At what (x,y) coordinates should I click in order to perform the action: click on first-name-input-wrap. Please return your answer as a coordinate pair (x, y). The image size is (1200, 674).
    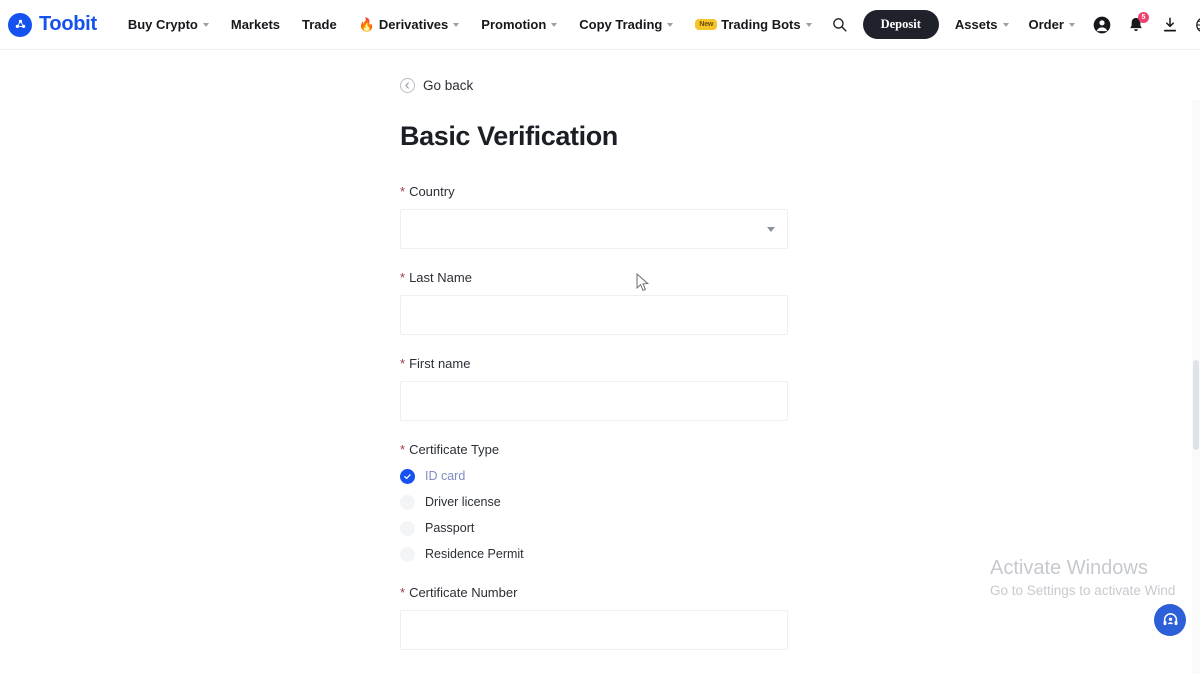
    Looking at the image, I should click on (594, 401).